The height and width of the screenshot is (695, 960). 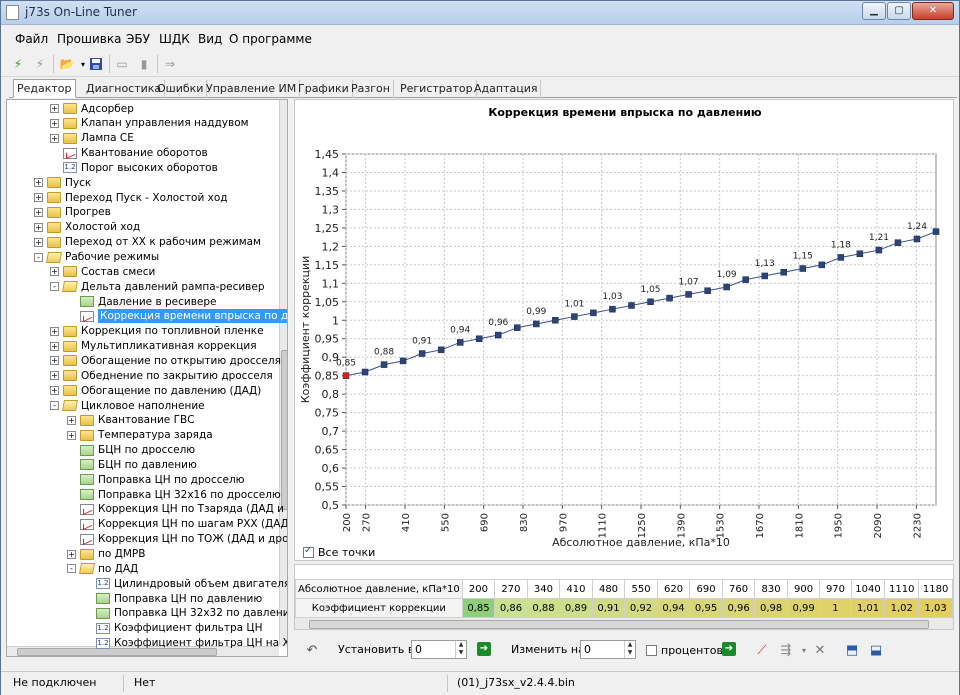 I want to click on coef-cell: 0,86, so click(x=511, y=608).